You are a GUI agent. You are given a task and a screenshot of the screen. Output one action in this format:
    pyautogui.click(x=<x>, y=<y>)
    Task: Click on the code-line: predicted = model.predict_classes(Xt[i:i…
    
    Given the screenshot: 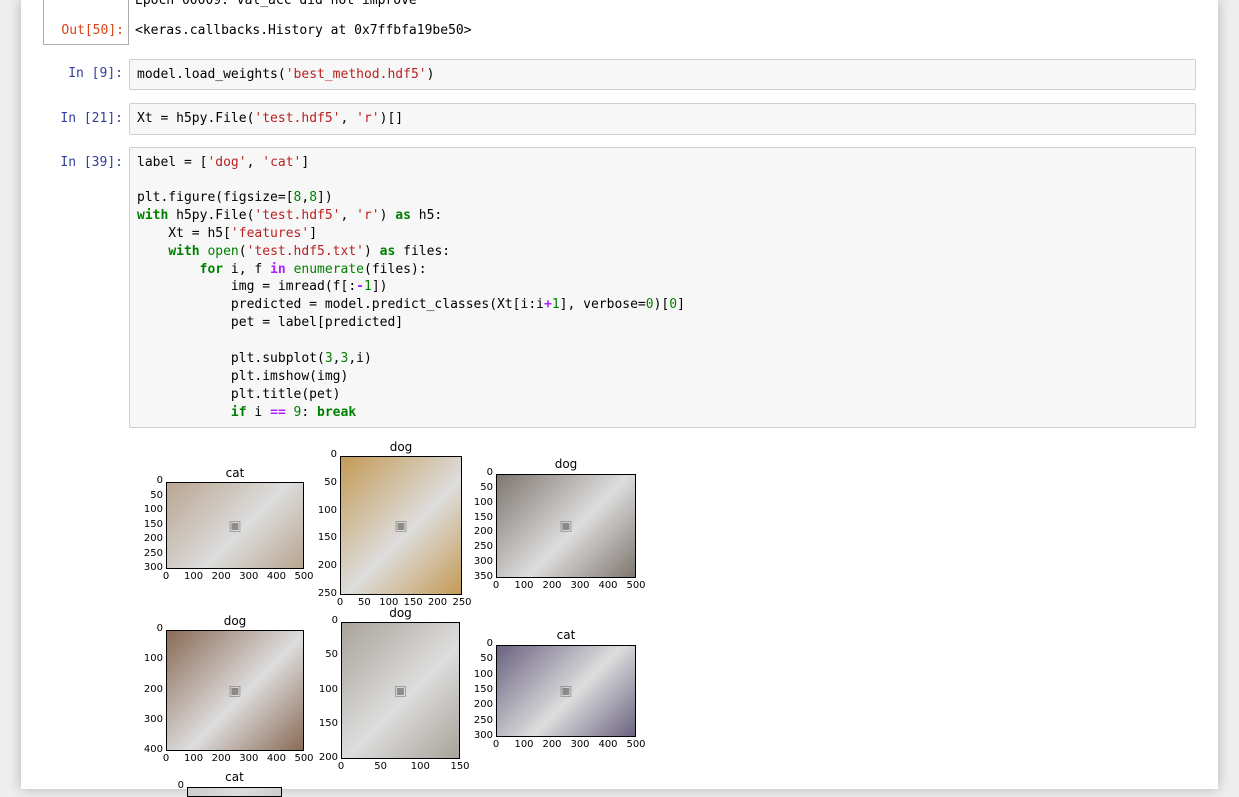 What is the action you would take?
    pyautogui.click(x=411, y=304)
    